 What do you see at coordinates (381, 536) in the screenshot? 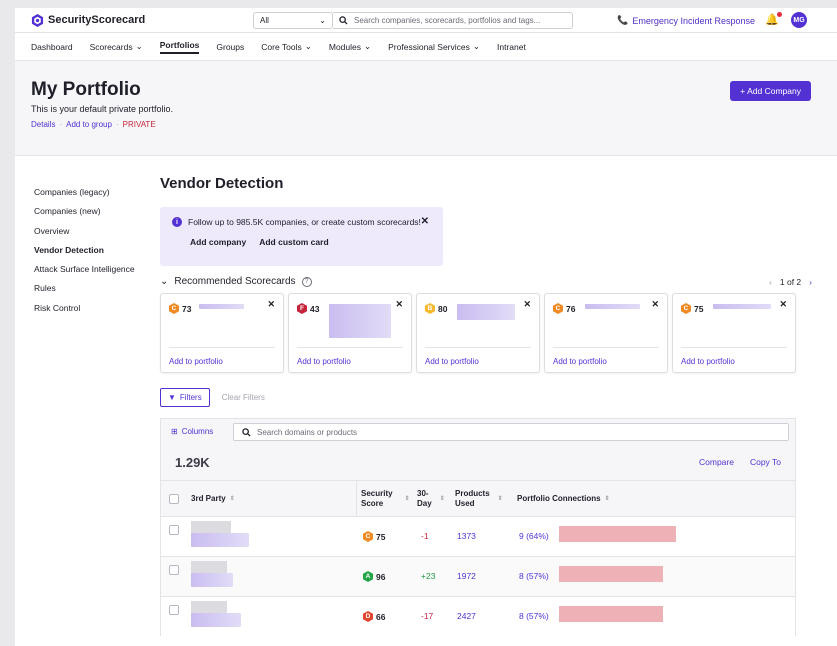
I see `score-value: 75` at bounding box center [381, 536].